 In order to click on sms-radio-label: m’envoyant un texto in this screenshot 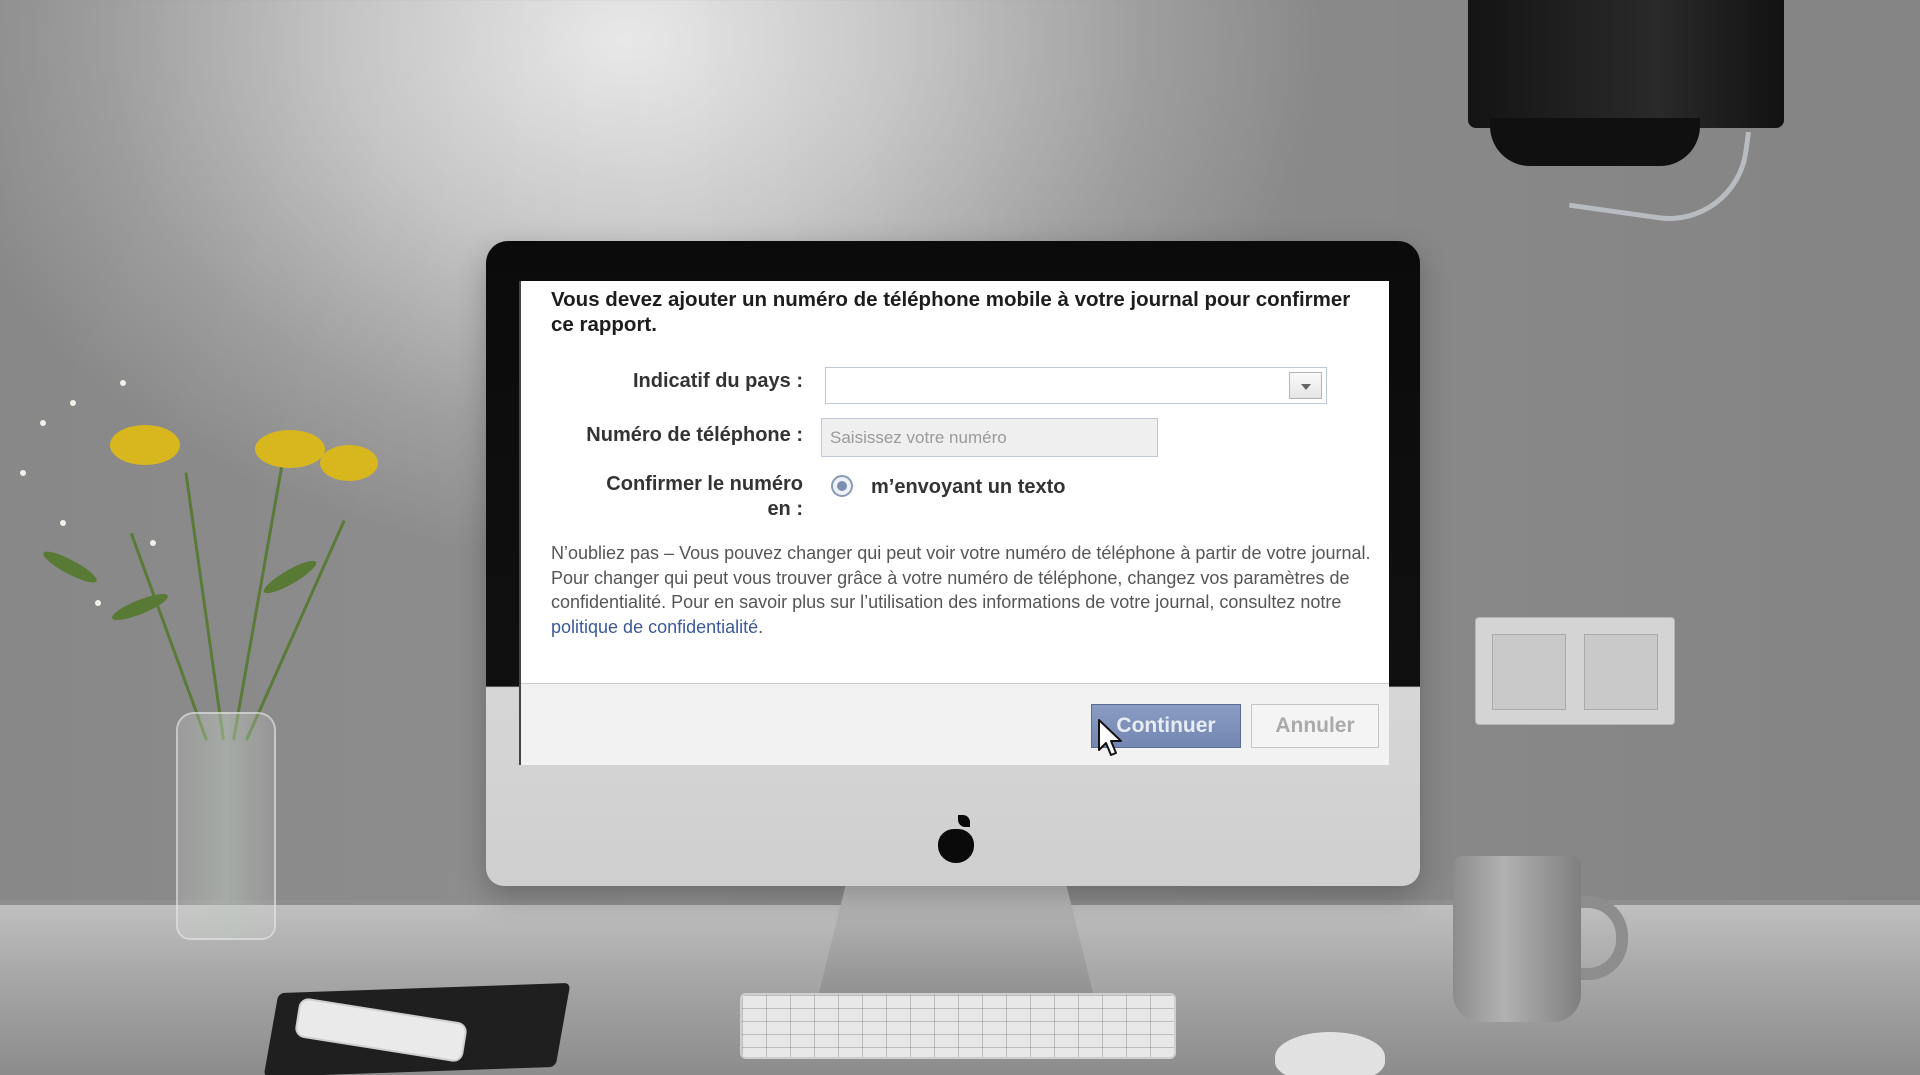, I will do `click(968, 487)`.